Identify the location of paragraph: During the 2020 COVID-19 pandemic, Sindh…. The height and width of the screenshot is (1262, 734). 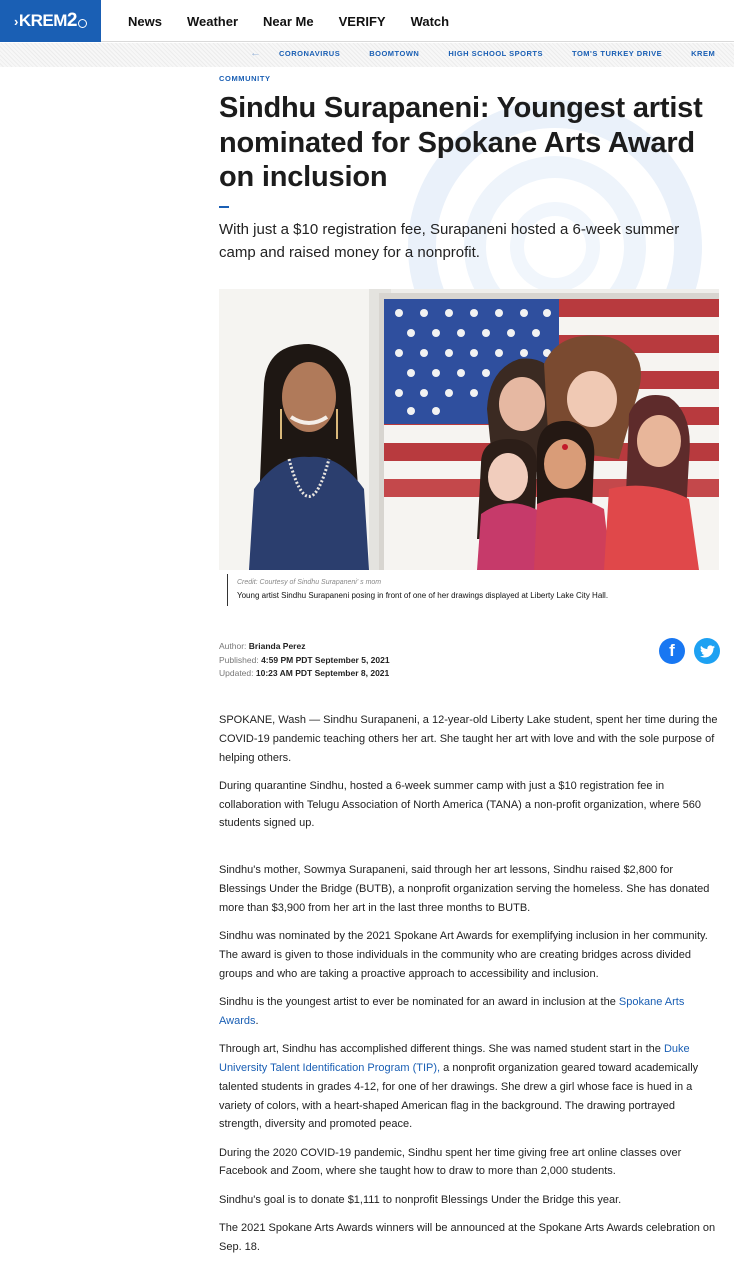
(450, 1162).